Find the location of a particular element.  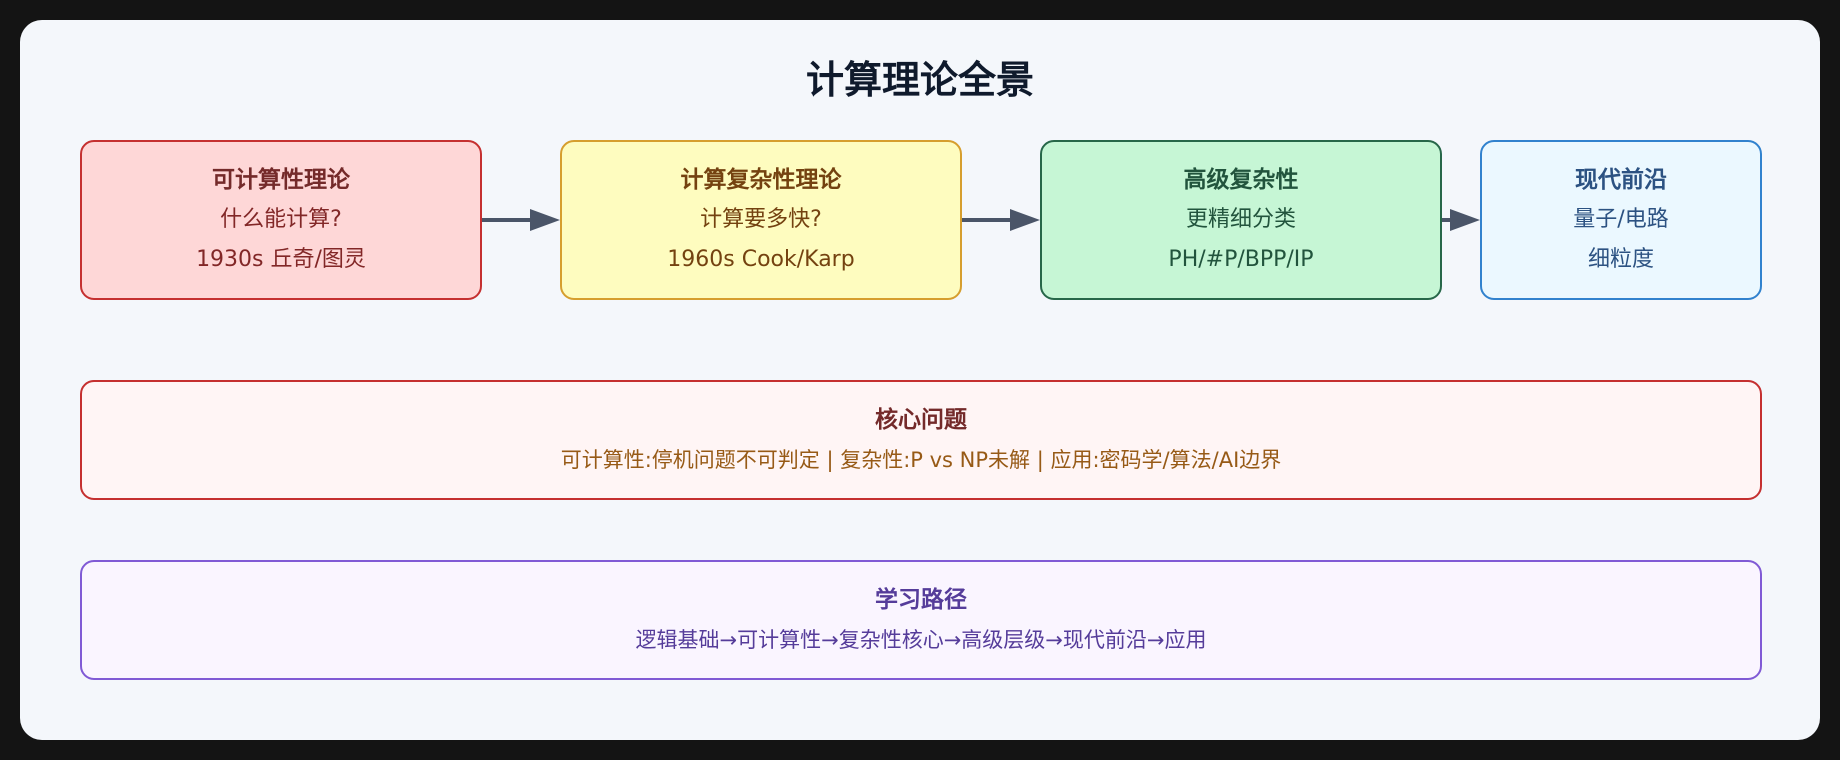

stage-title: 可计算性理论 is located at coordinates (281, 180).